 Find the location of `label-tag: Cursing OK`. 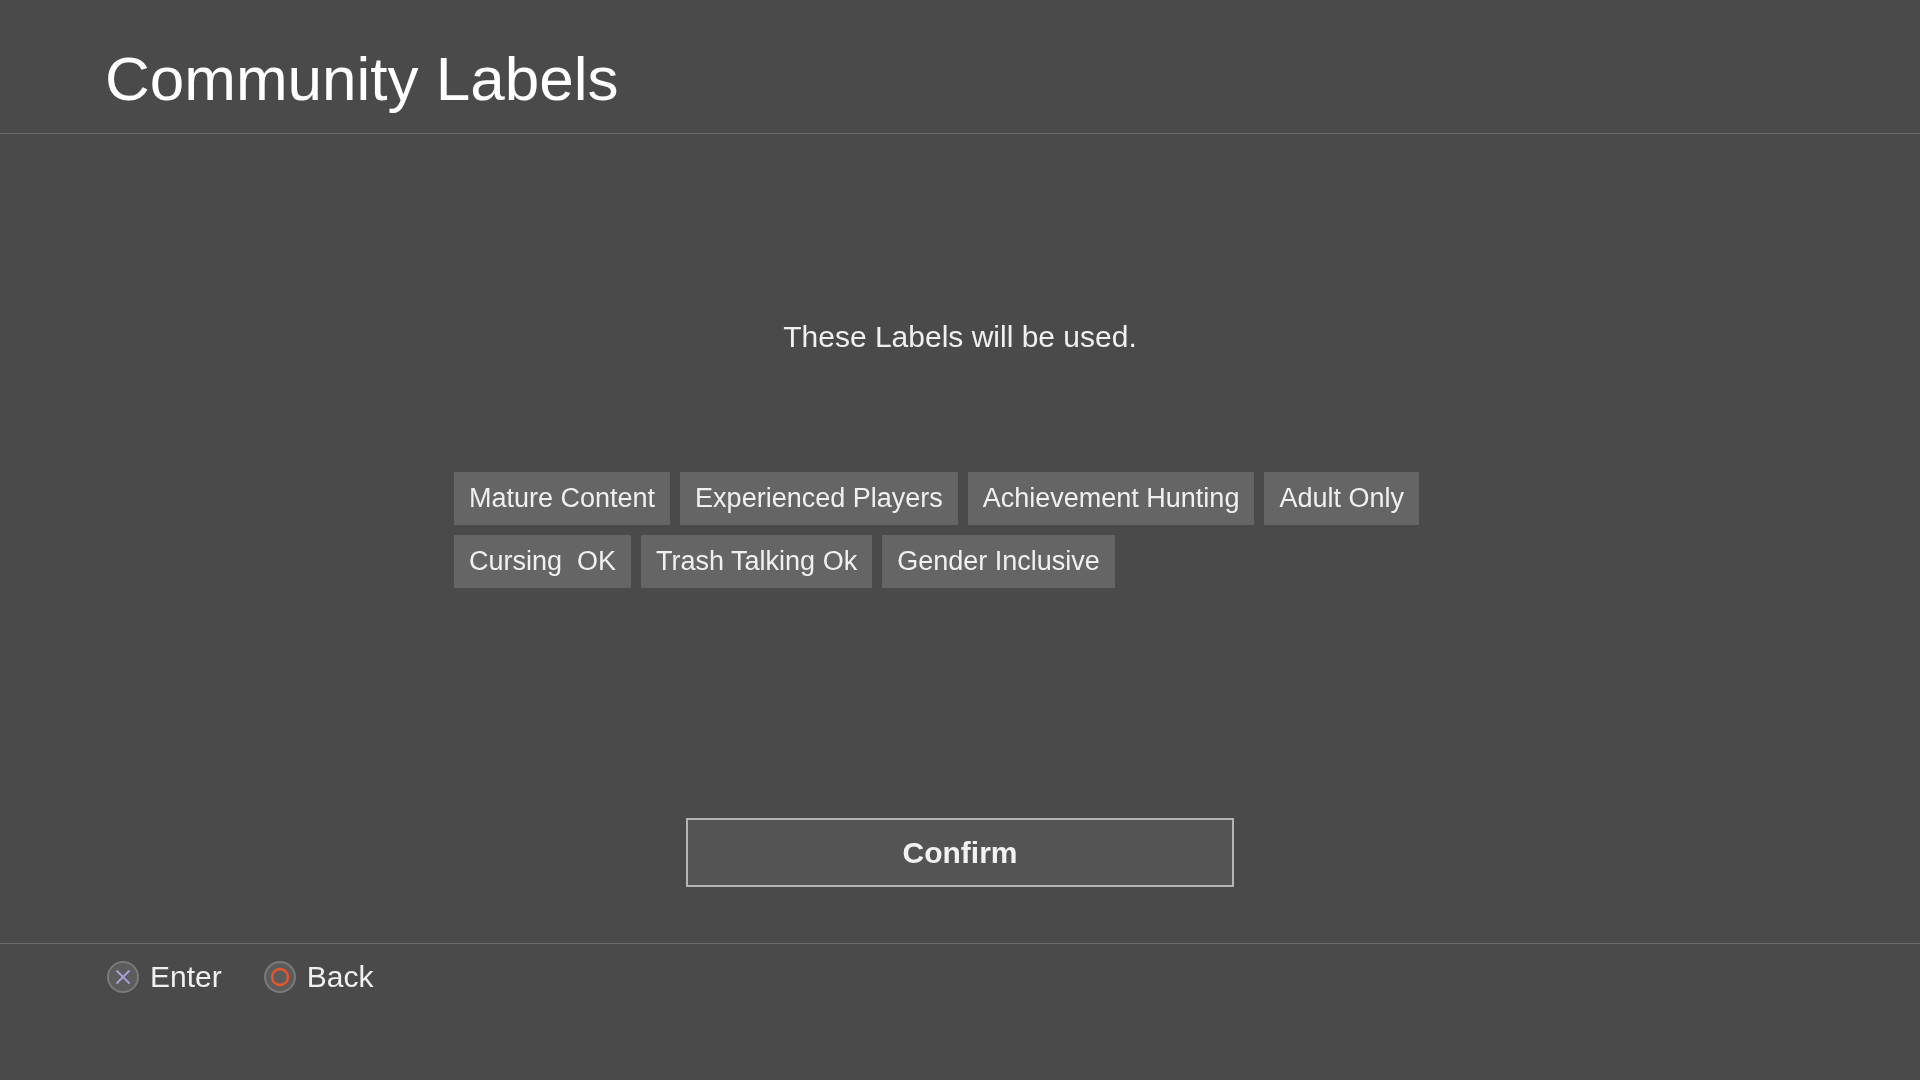

label-tag: Cursing OK is located at coordinates (543, 561).